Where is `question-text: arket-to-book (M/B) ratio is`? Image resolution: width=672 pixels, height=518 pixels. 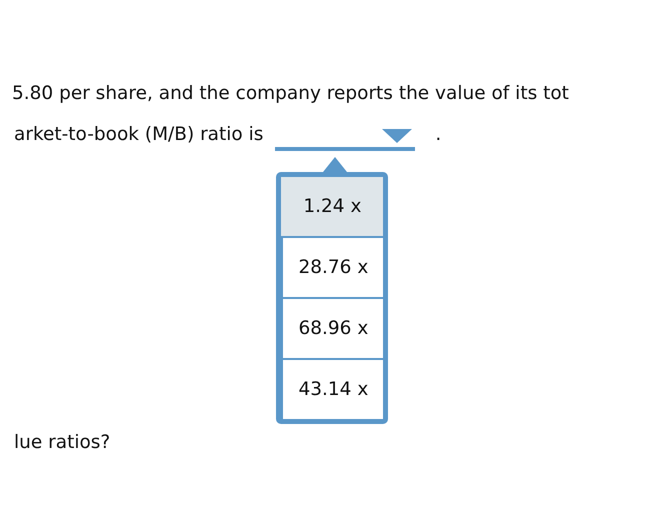 question-text: arket-to-book (M/B) ratio is is located at coordinates (139, 134).